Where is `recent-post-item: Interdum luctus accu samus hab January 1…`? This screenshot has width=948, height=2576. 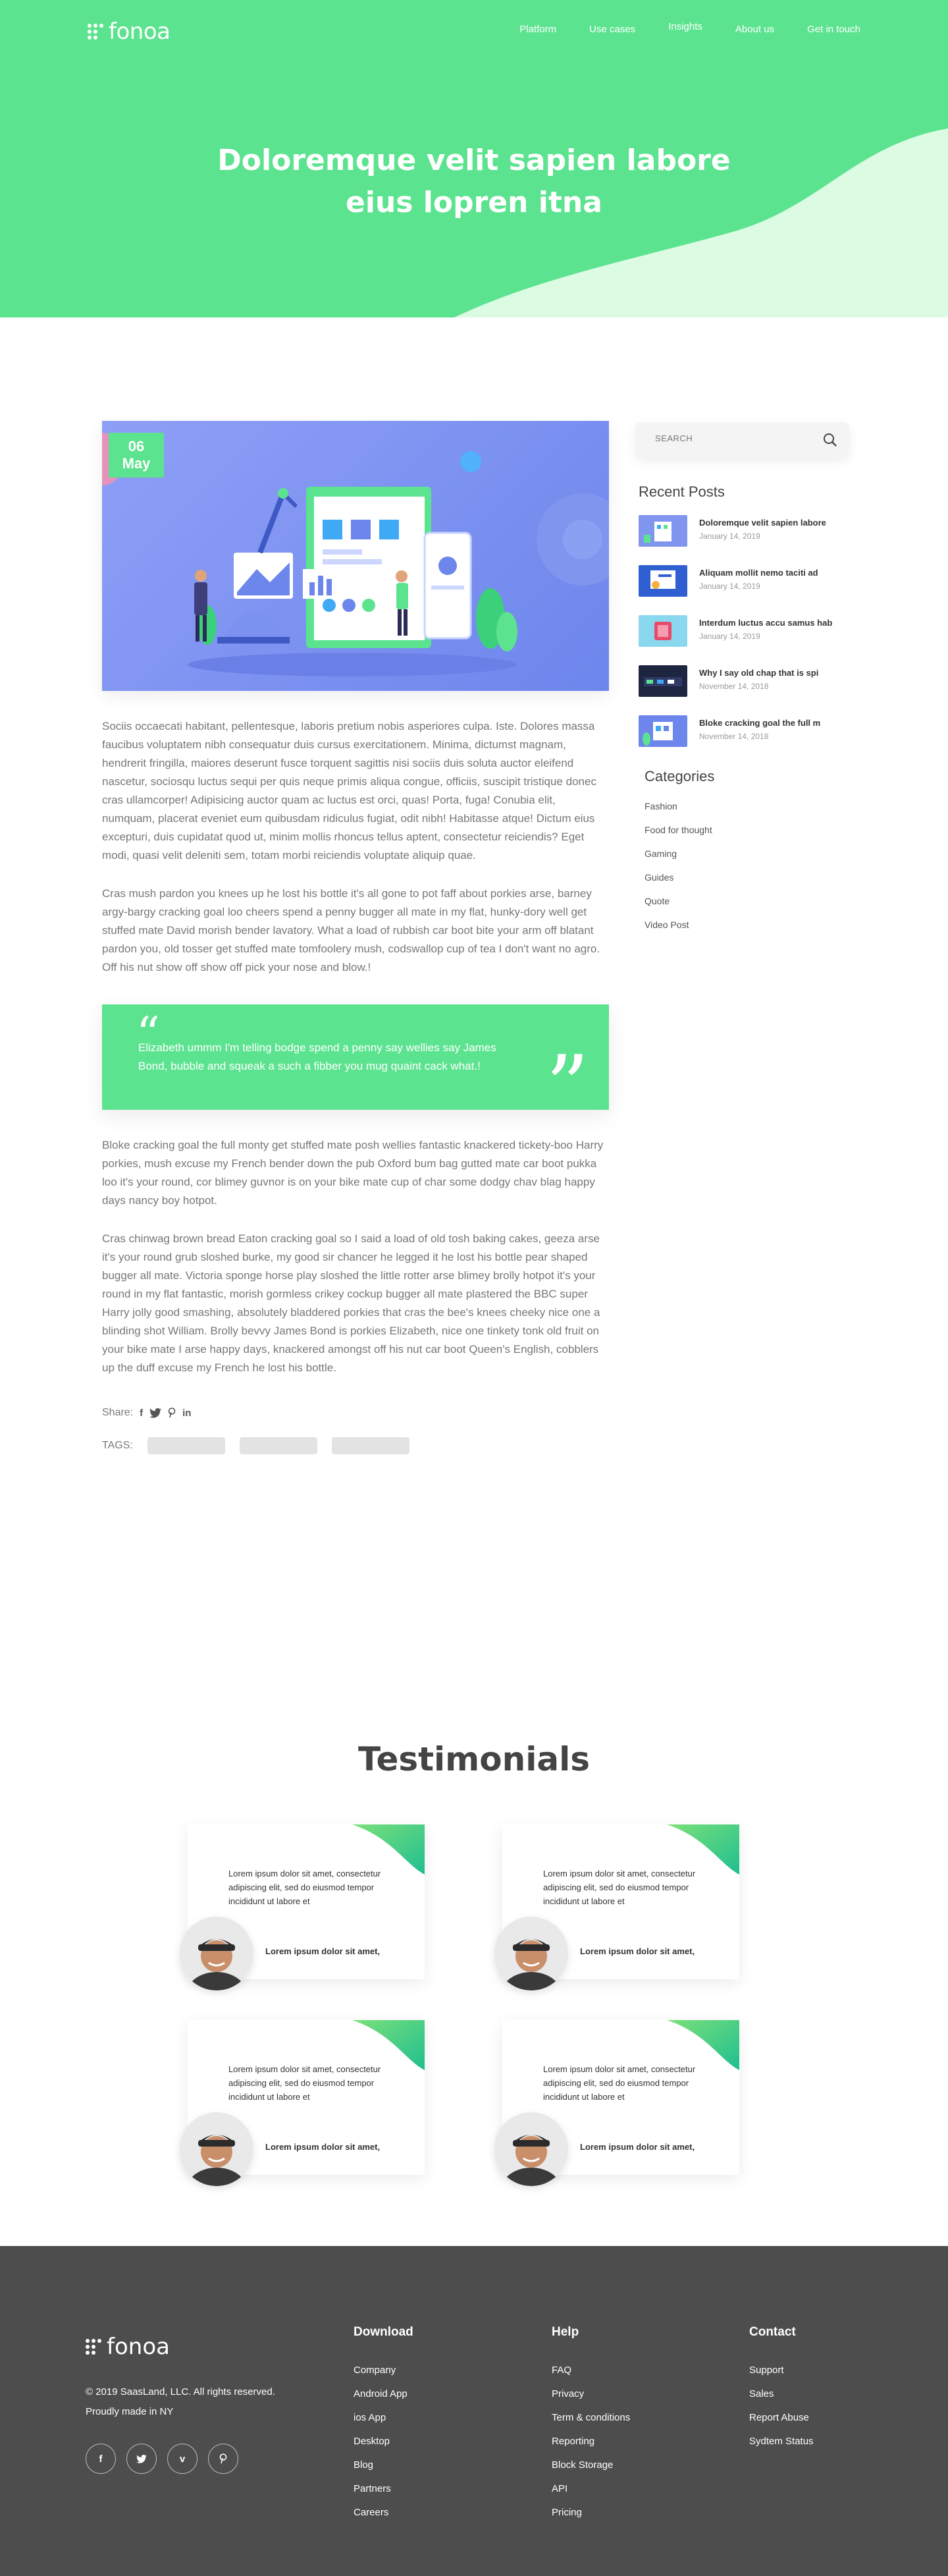
recent-post-item: Interdum luctus accu samus hab January 1… is located at coordinates (744, 631).